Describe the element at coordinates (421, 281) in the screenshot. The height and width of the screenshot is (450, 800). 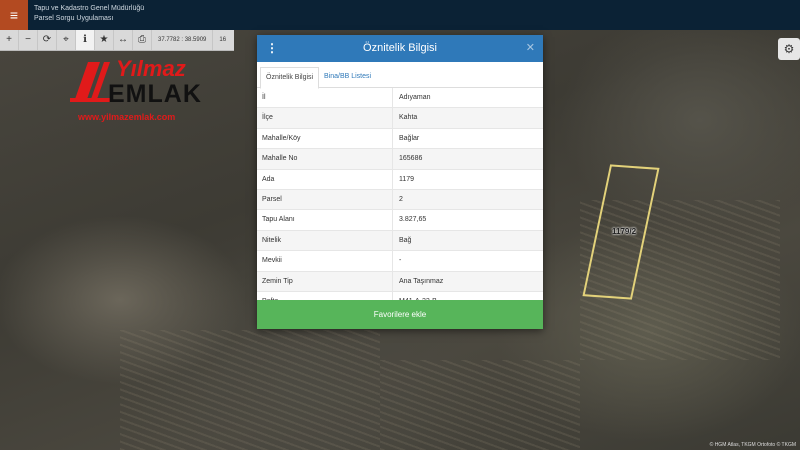
I see `row-value: Ana Taşınmaz` at that location.